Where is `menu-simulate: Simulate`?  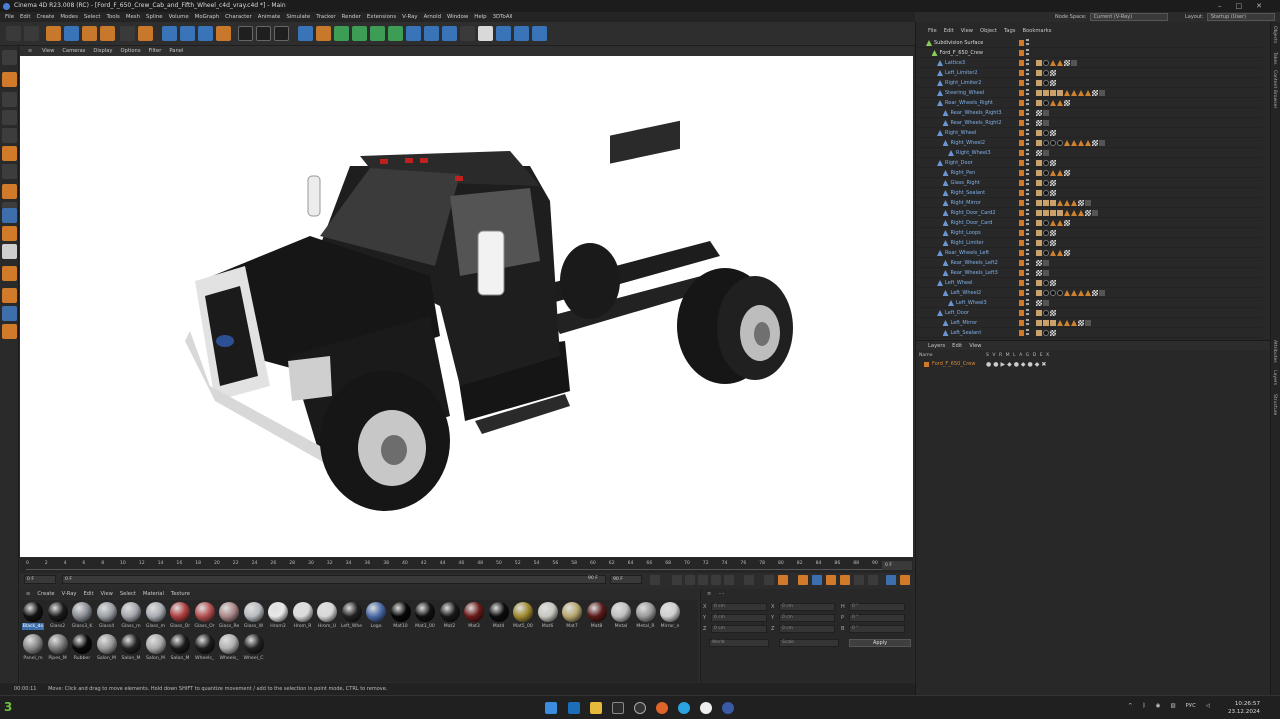 menu-simulate: Simulate is located at coordinates (298, 17).